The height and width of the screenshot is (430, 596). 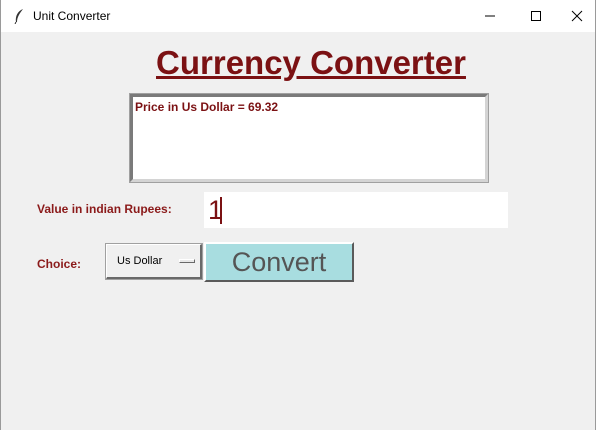 What do you see at coordinates (356, 210) in the screenshot?
I see `rupees-input` at bounding box center [356, 210].